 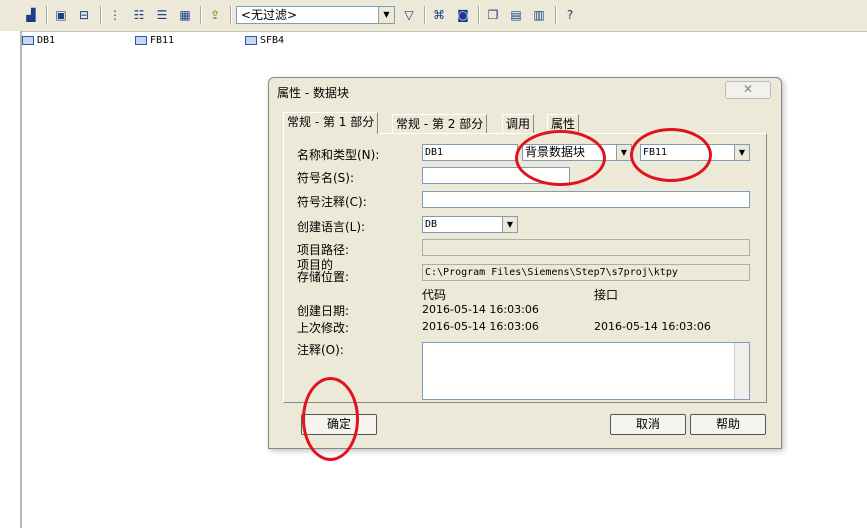 I want to click on tree-icon: ⊟, so click(x=84, y=15).